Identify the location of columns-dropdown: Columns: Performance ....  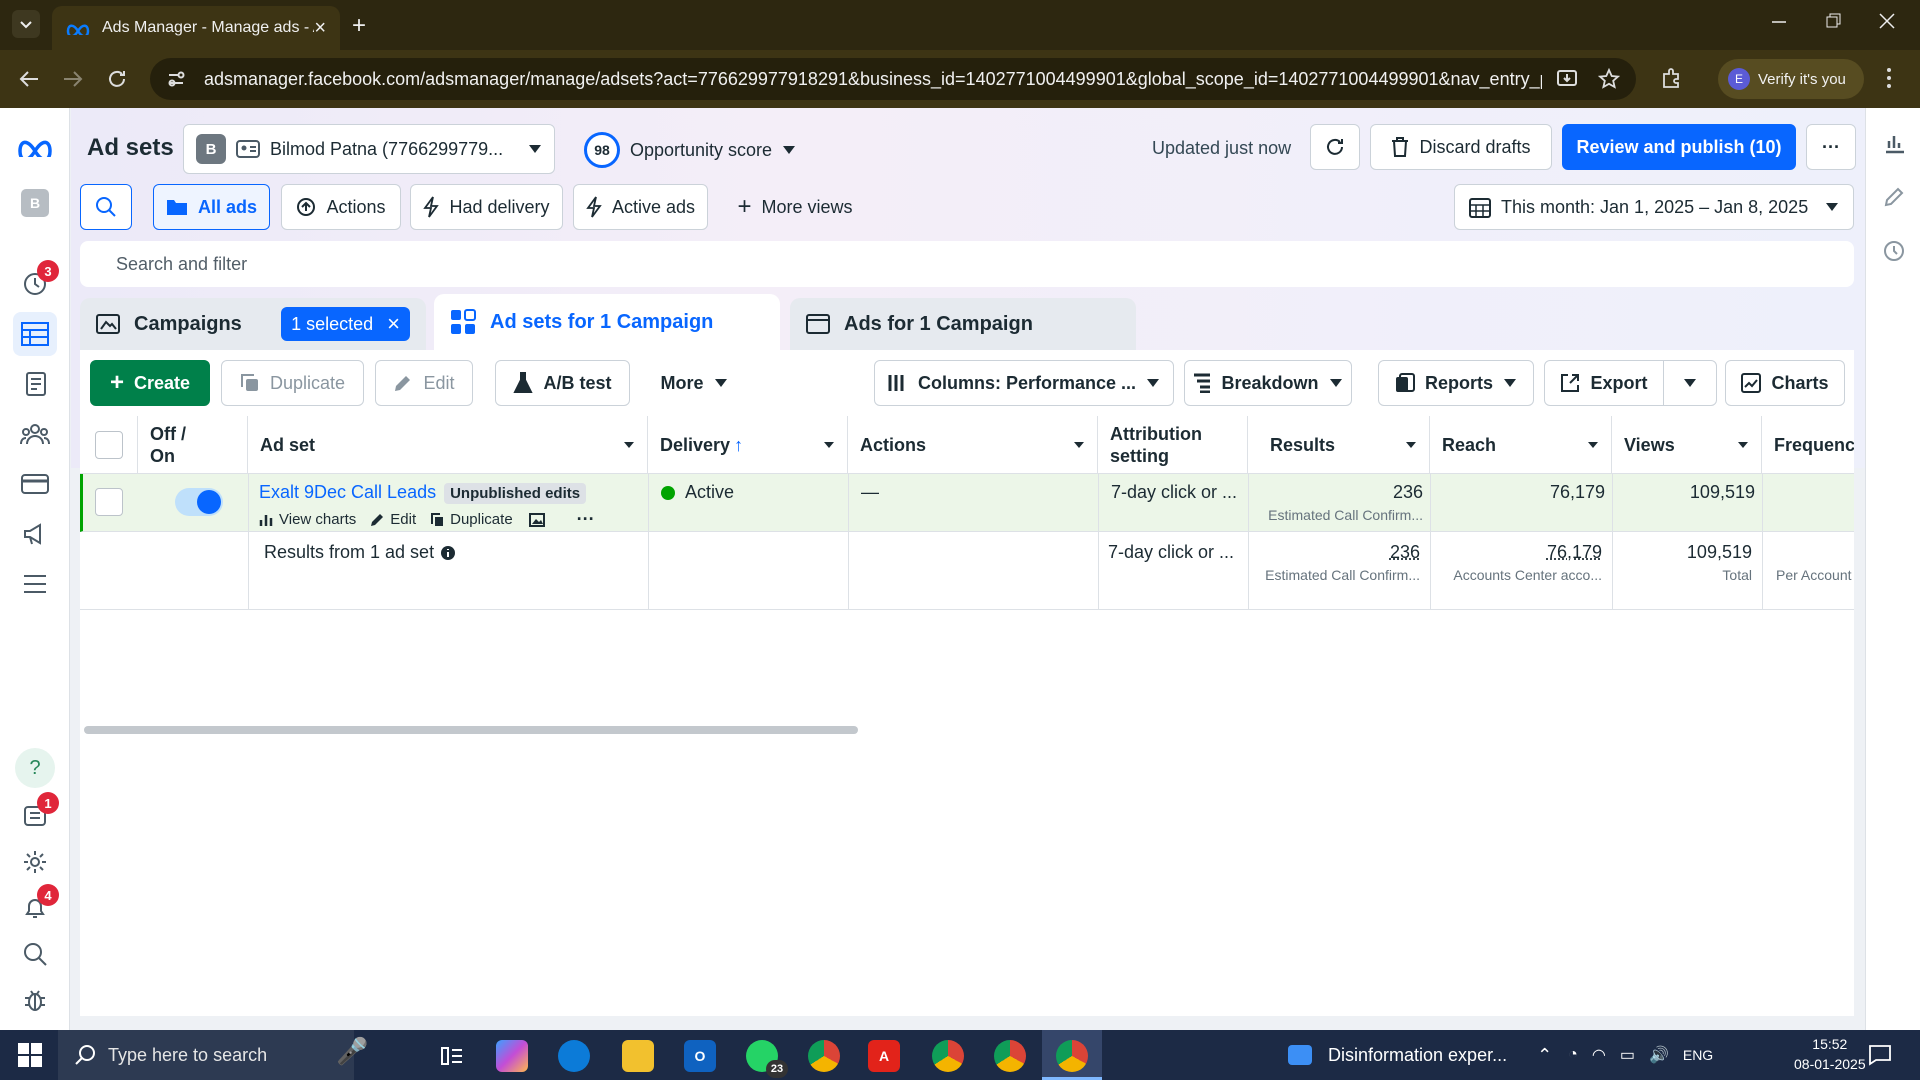
(1024, 383).